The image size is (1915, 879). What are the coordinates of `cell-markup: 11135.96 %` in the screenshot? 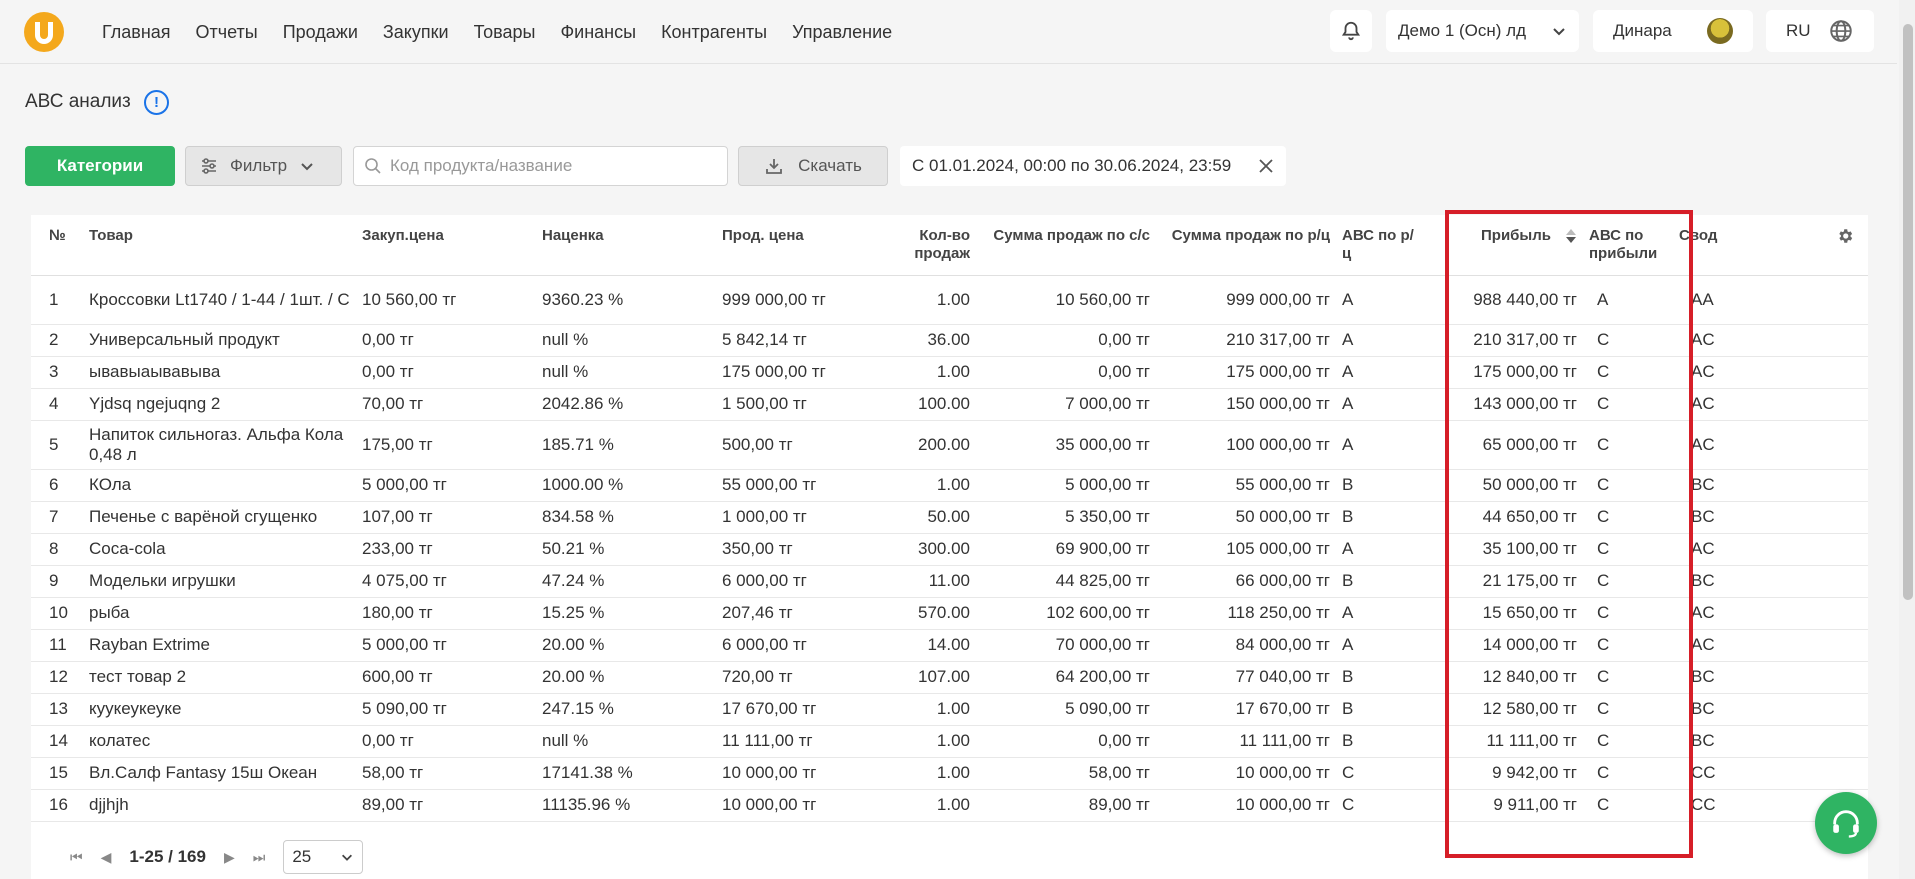 It's located at (626, 805).